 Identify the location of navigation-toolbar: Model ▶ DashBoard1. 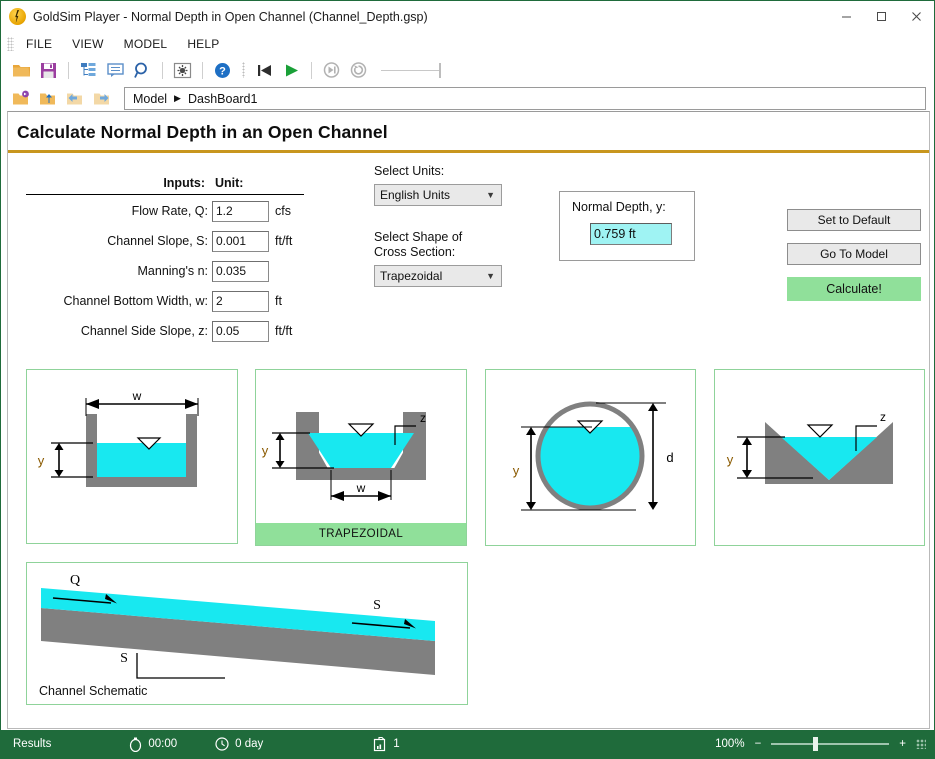
(467, 98).